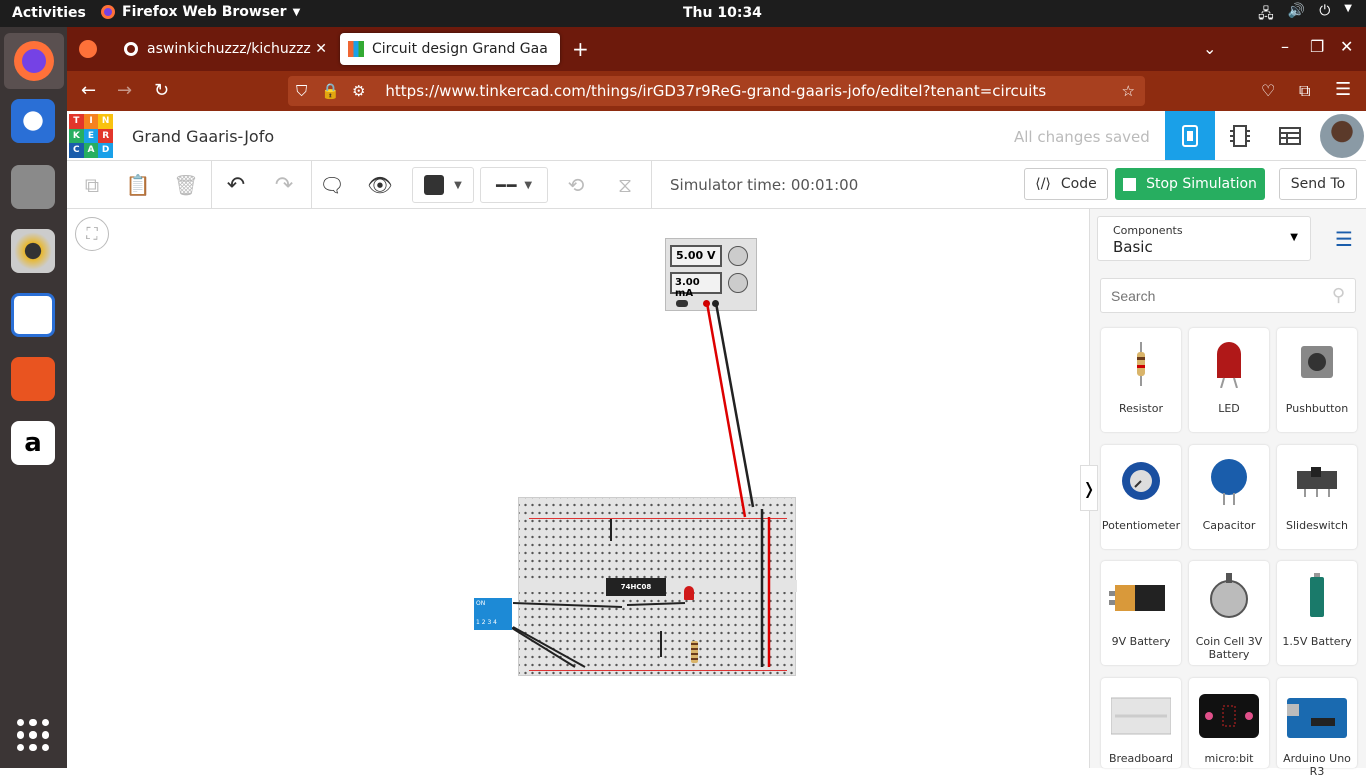 This screenshot has width=1366, height=778. I want to click on copy-icon: ⧉, so click(92, 185).